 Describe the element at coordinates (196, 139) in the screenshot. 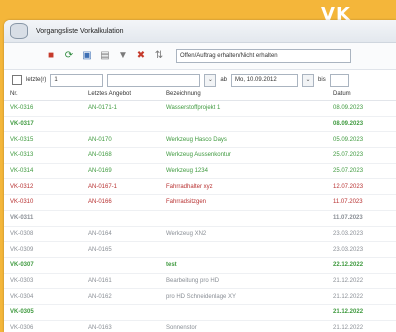

I see `cell-bezeichnung: Werkzeug Hasco Days` at that location.